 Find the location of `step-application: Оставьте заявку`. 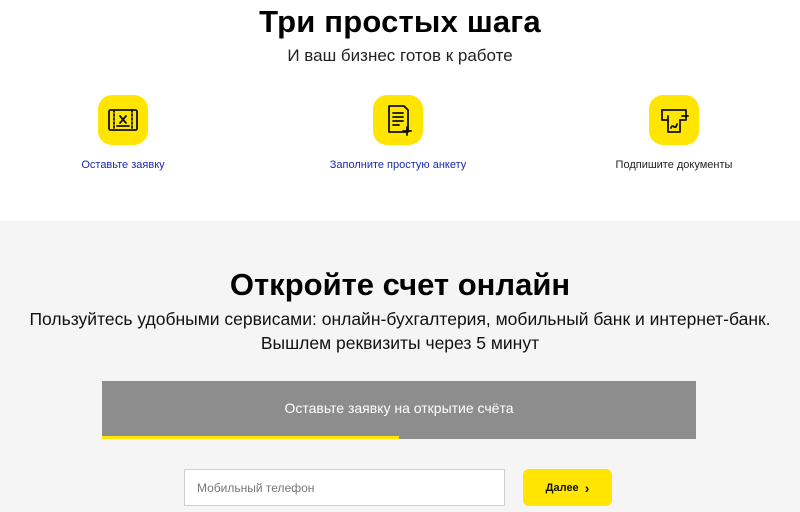

step-application: Оставьте заявку is located at coordinates (123, 133).